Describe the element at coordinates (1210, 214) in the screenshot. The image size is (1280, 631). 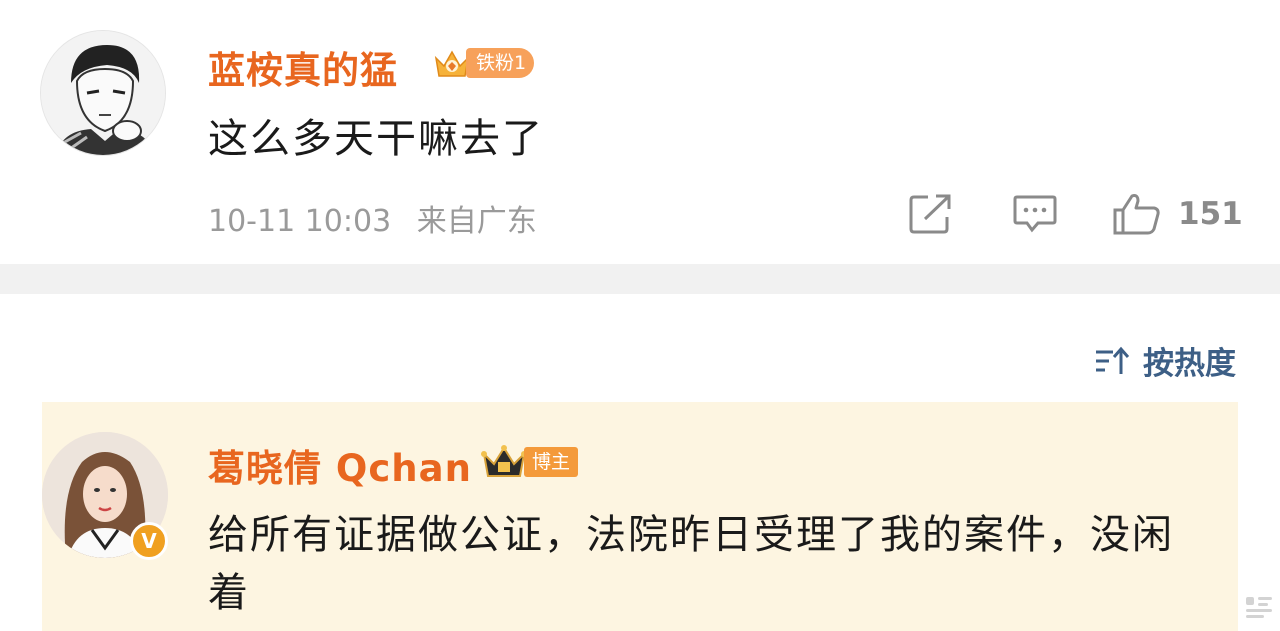
I see `like-count: 151` at that location.